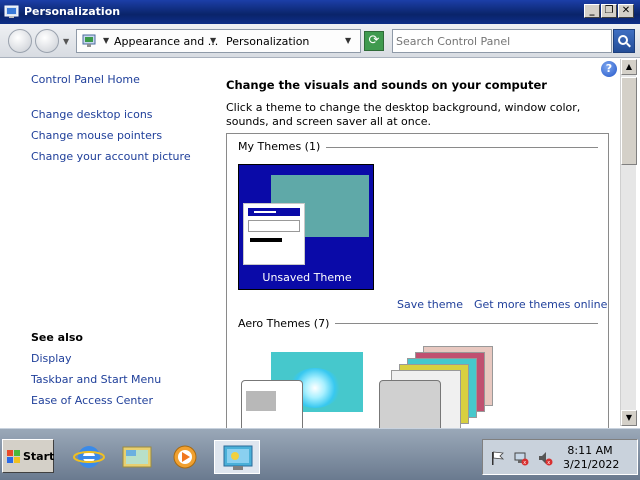 This screenshot has height=480, width=640. I want to click on address-dropdown-icon: ▼, so click(348, 40).